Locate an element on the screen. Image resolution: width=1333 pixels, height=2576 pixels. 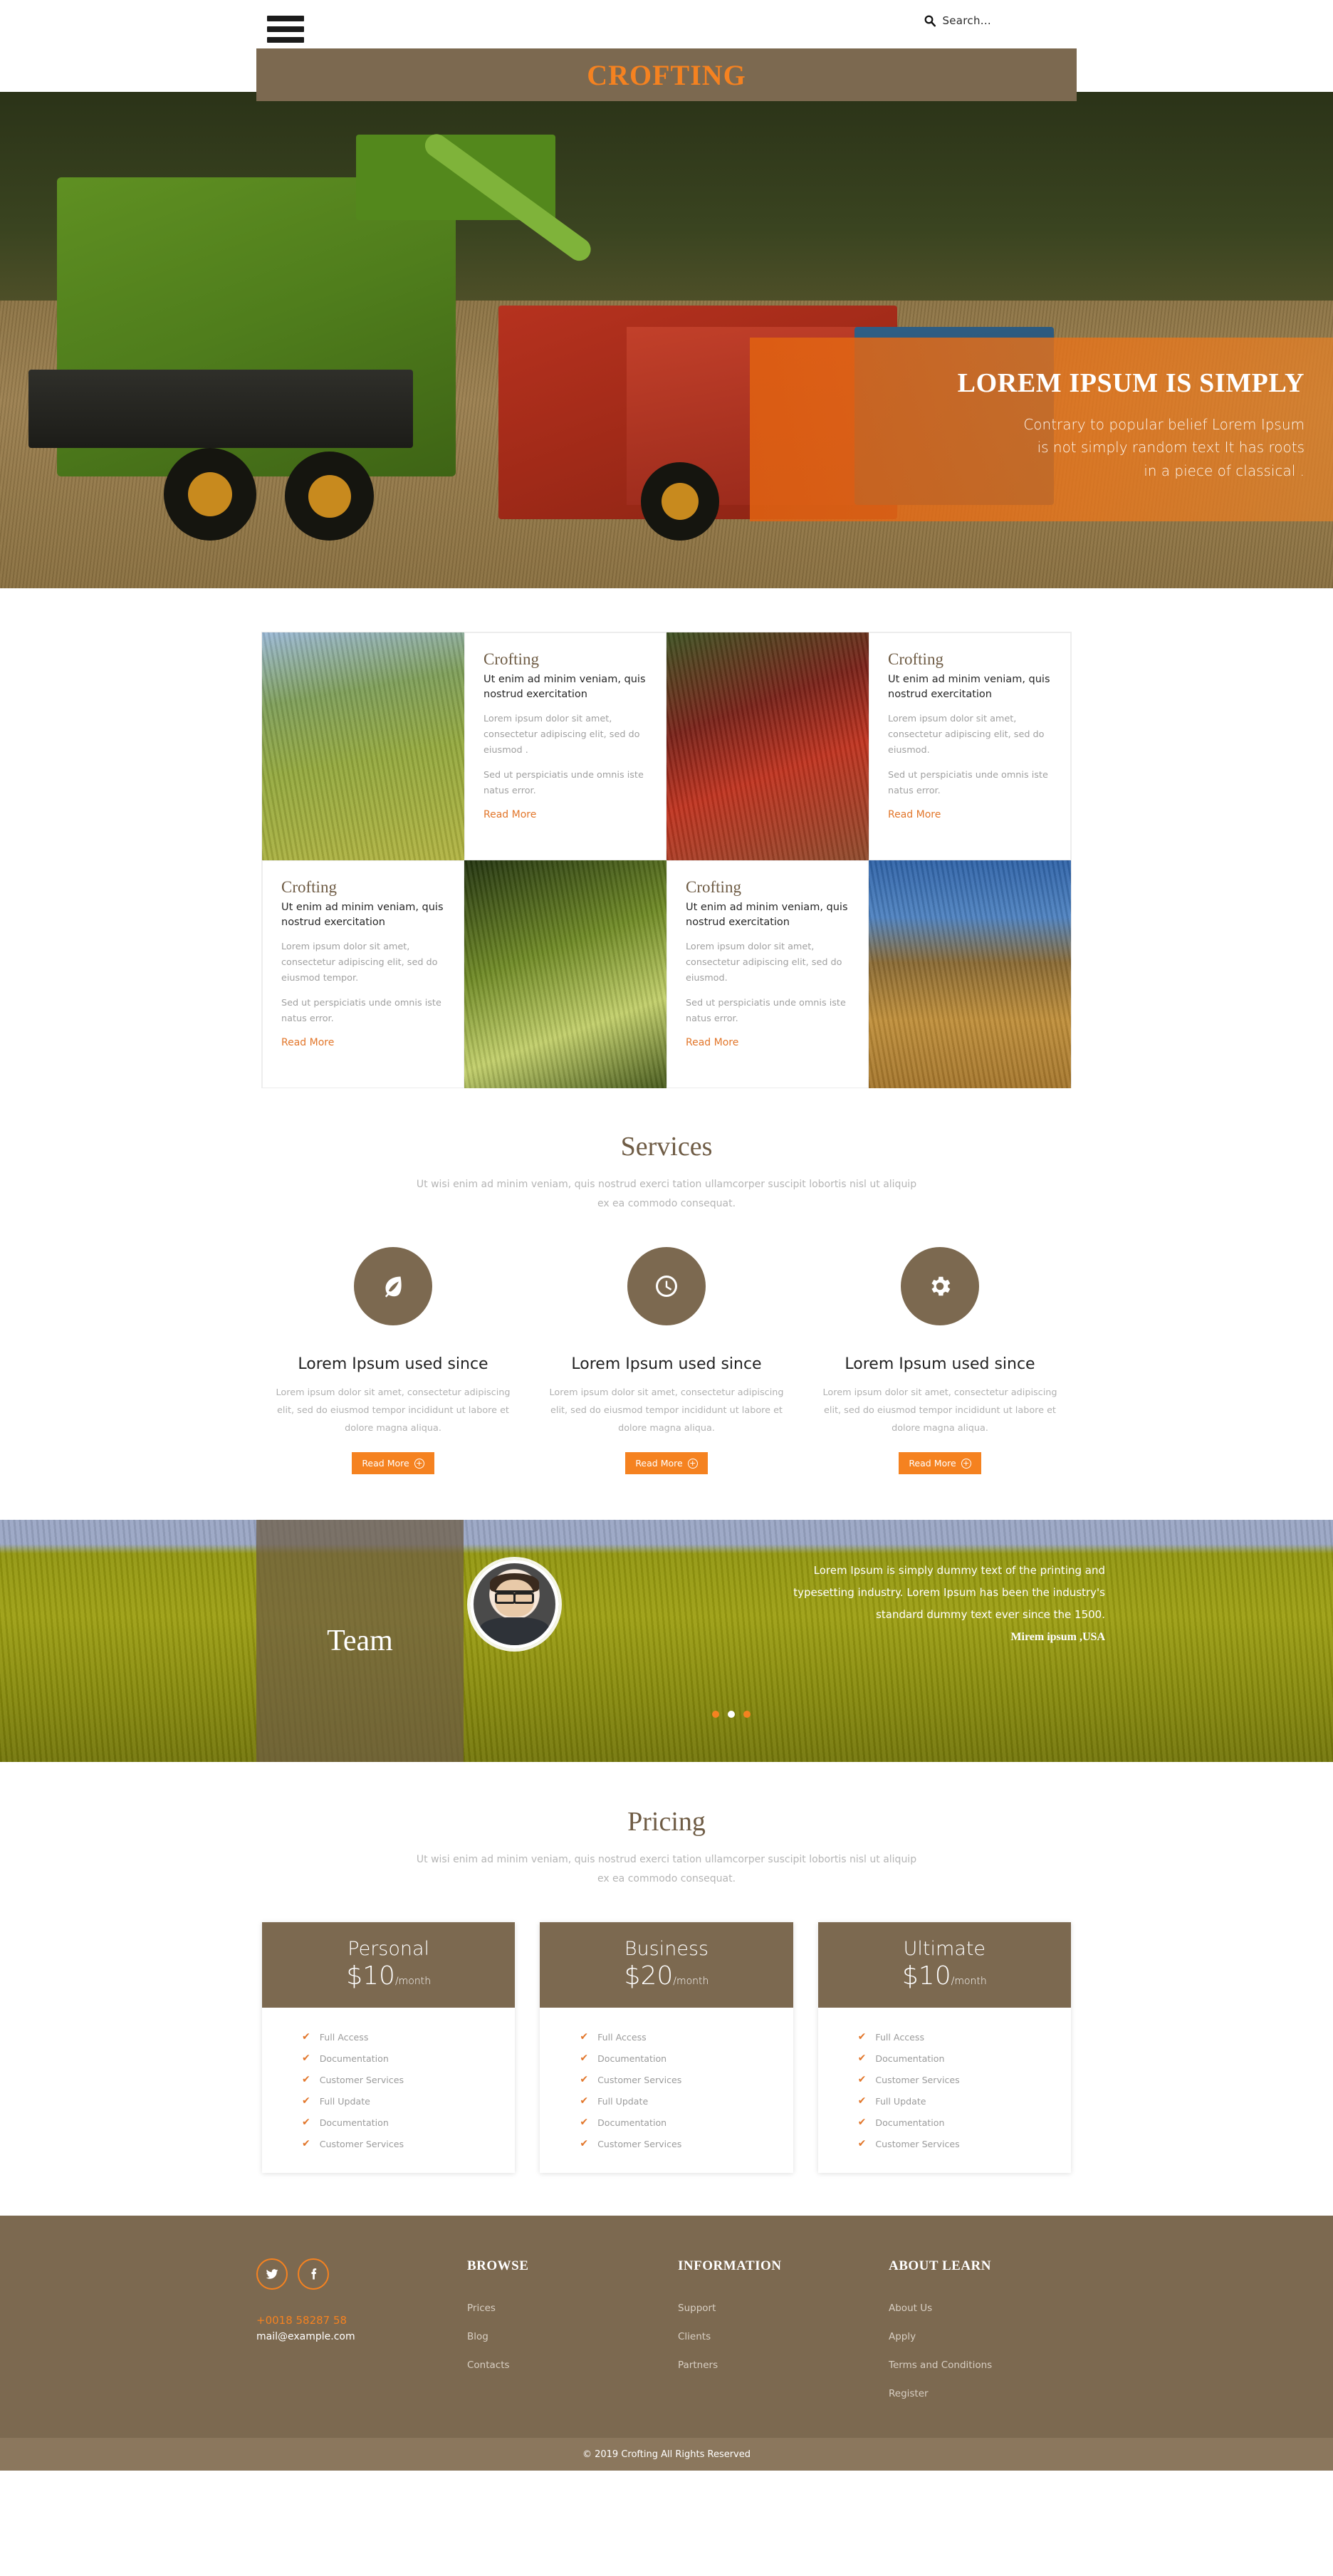
footer-column-heading: ABOUT LEARN is located at coordinates (940, 2266).